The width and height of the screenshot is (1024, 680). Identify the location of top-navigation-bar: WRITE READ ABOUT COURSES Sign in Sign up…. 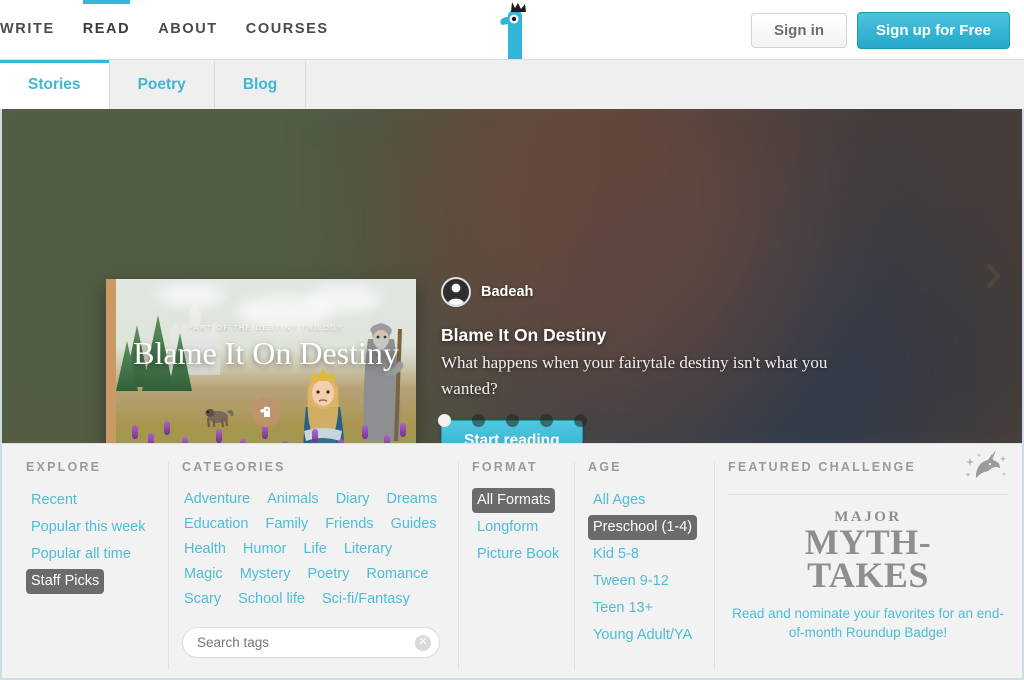
(512, 31).